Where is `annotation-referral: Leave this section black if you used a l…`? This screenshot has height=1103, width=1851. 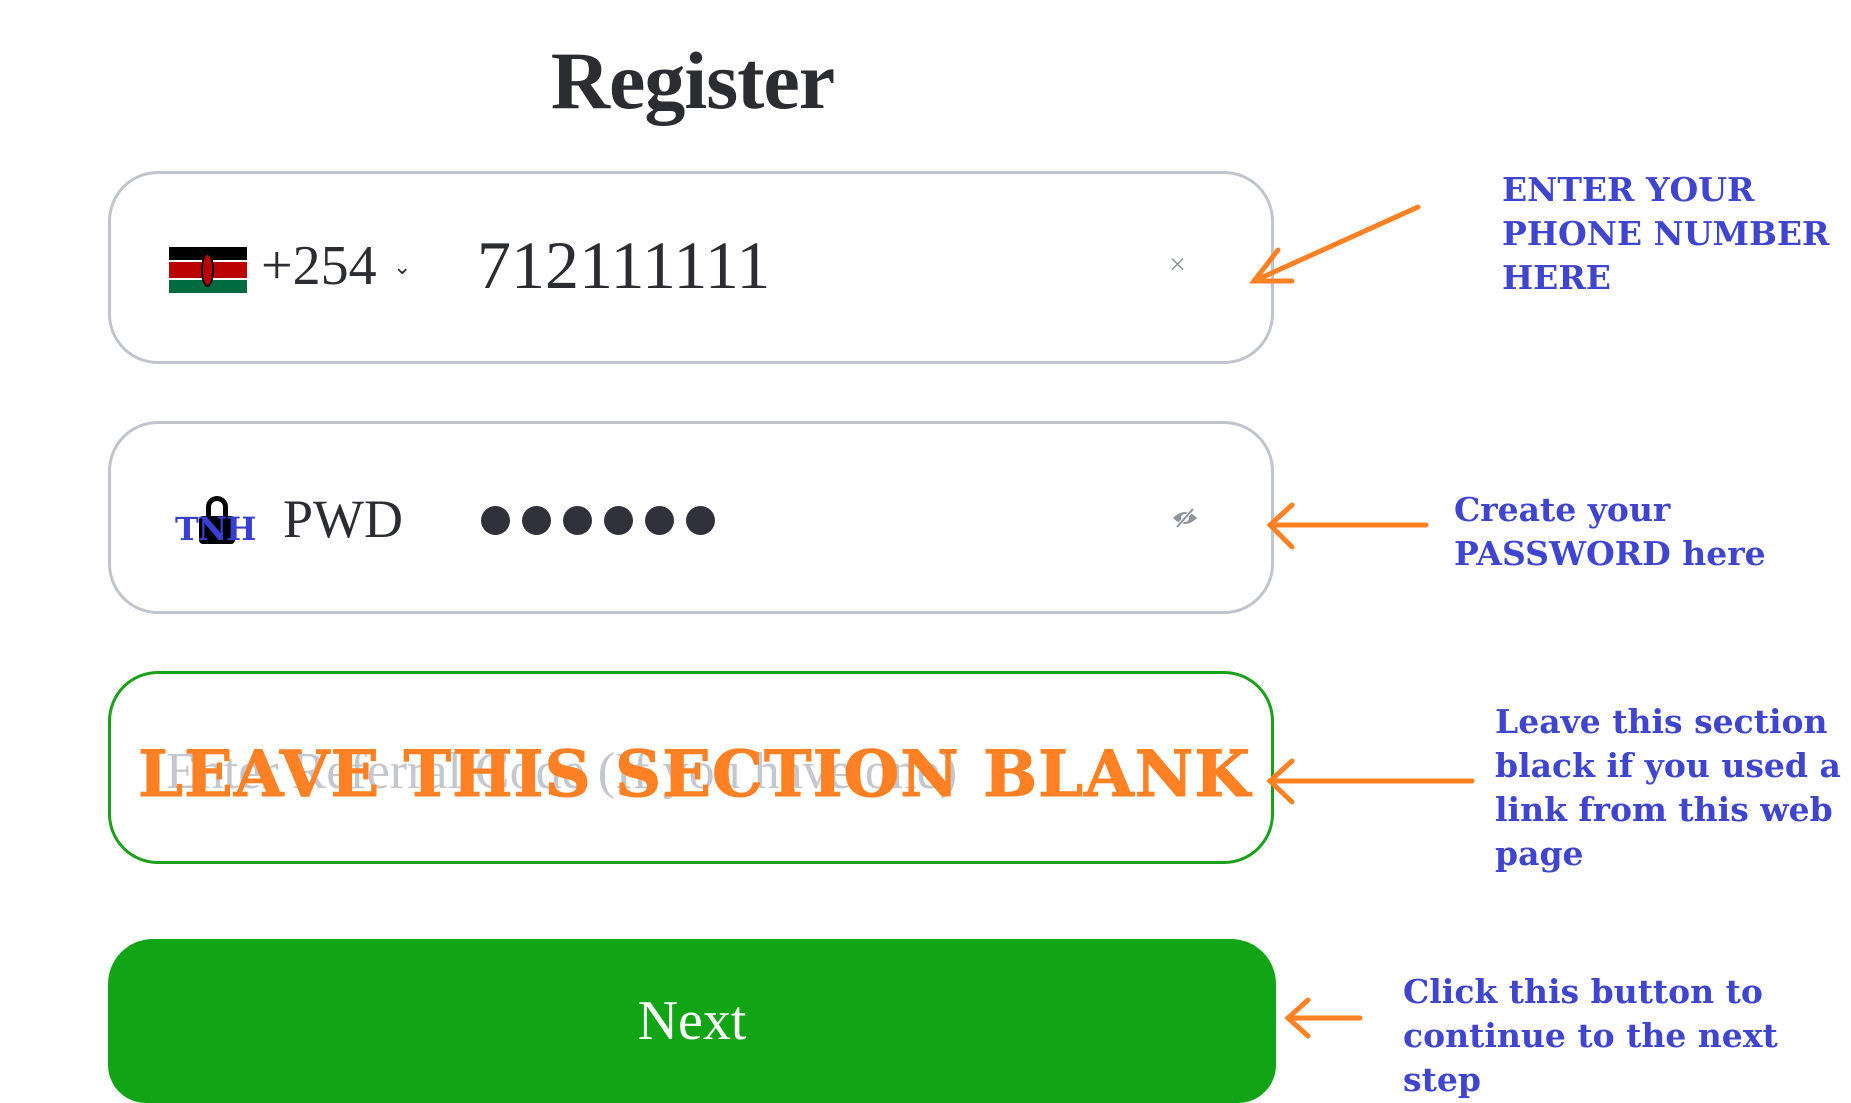
annotation-referral: Leave this section black if you used a l… is located at coordinates (1668, 787).